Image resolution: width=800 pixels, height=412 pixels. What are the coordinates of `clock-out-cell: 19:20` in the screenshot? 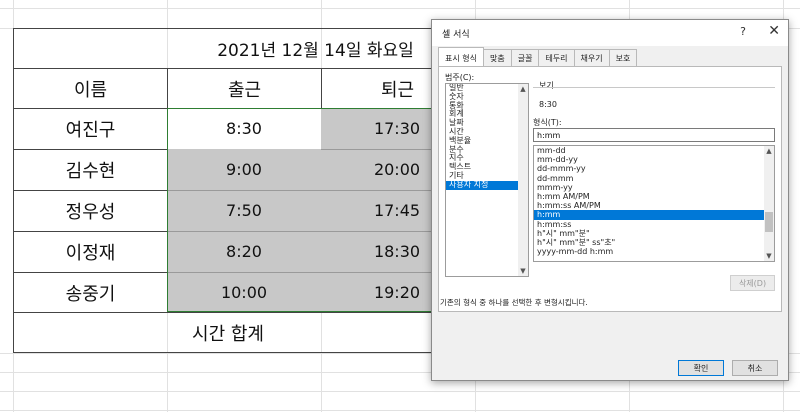 It's located at (382, 292).